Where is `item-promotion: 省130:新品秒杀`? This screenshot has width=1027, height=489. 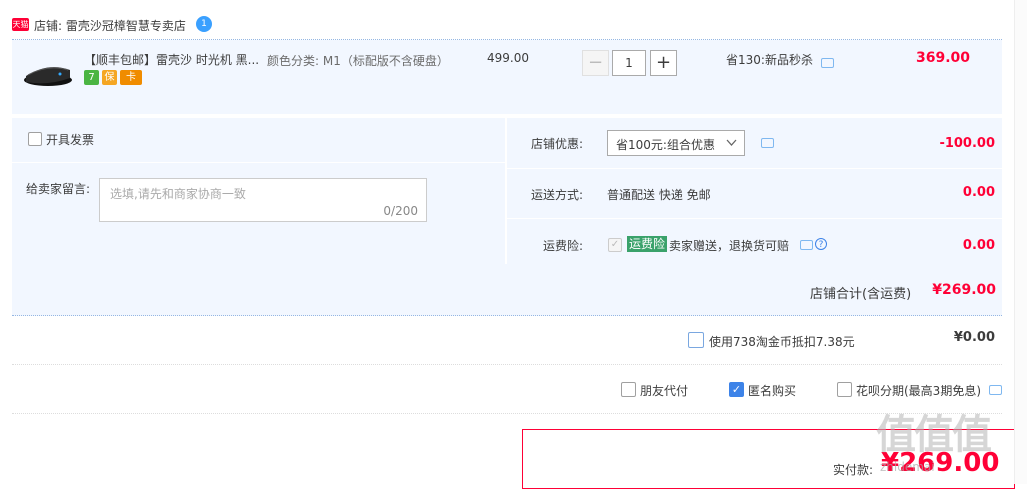 item-promotion: 省130:新品秒杀 is located at coordinates (769, 59).